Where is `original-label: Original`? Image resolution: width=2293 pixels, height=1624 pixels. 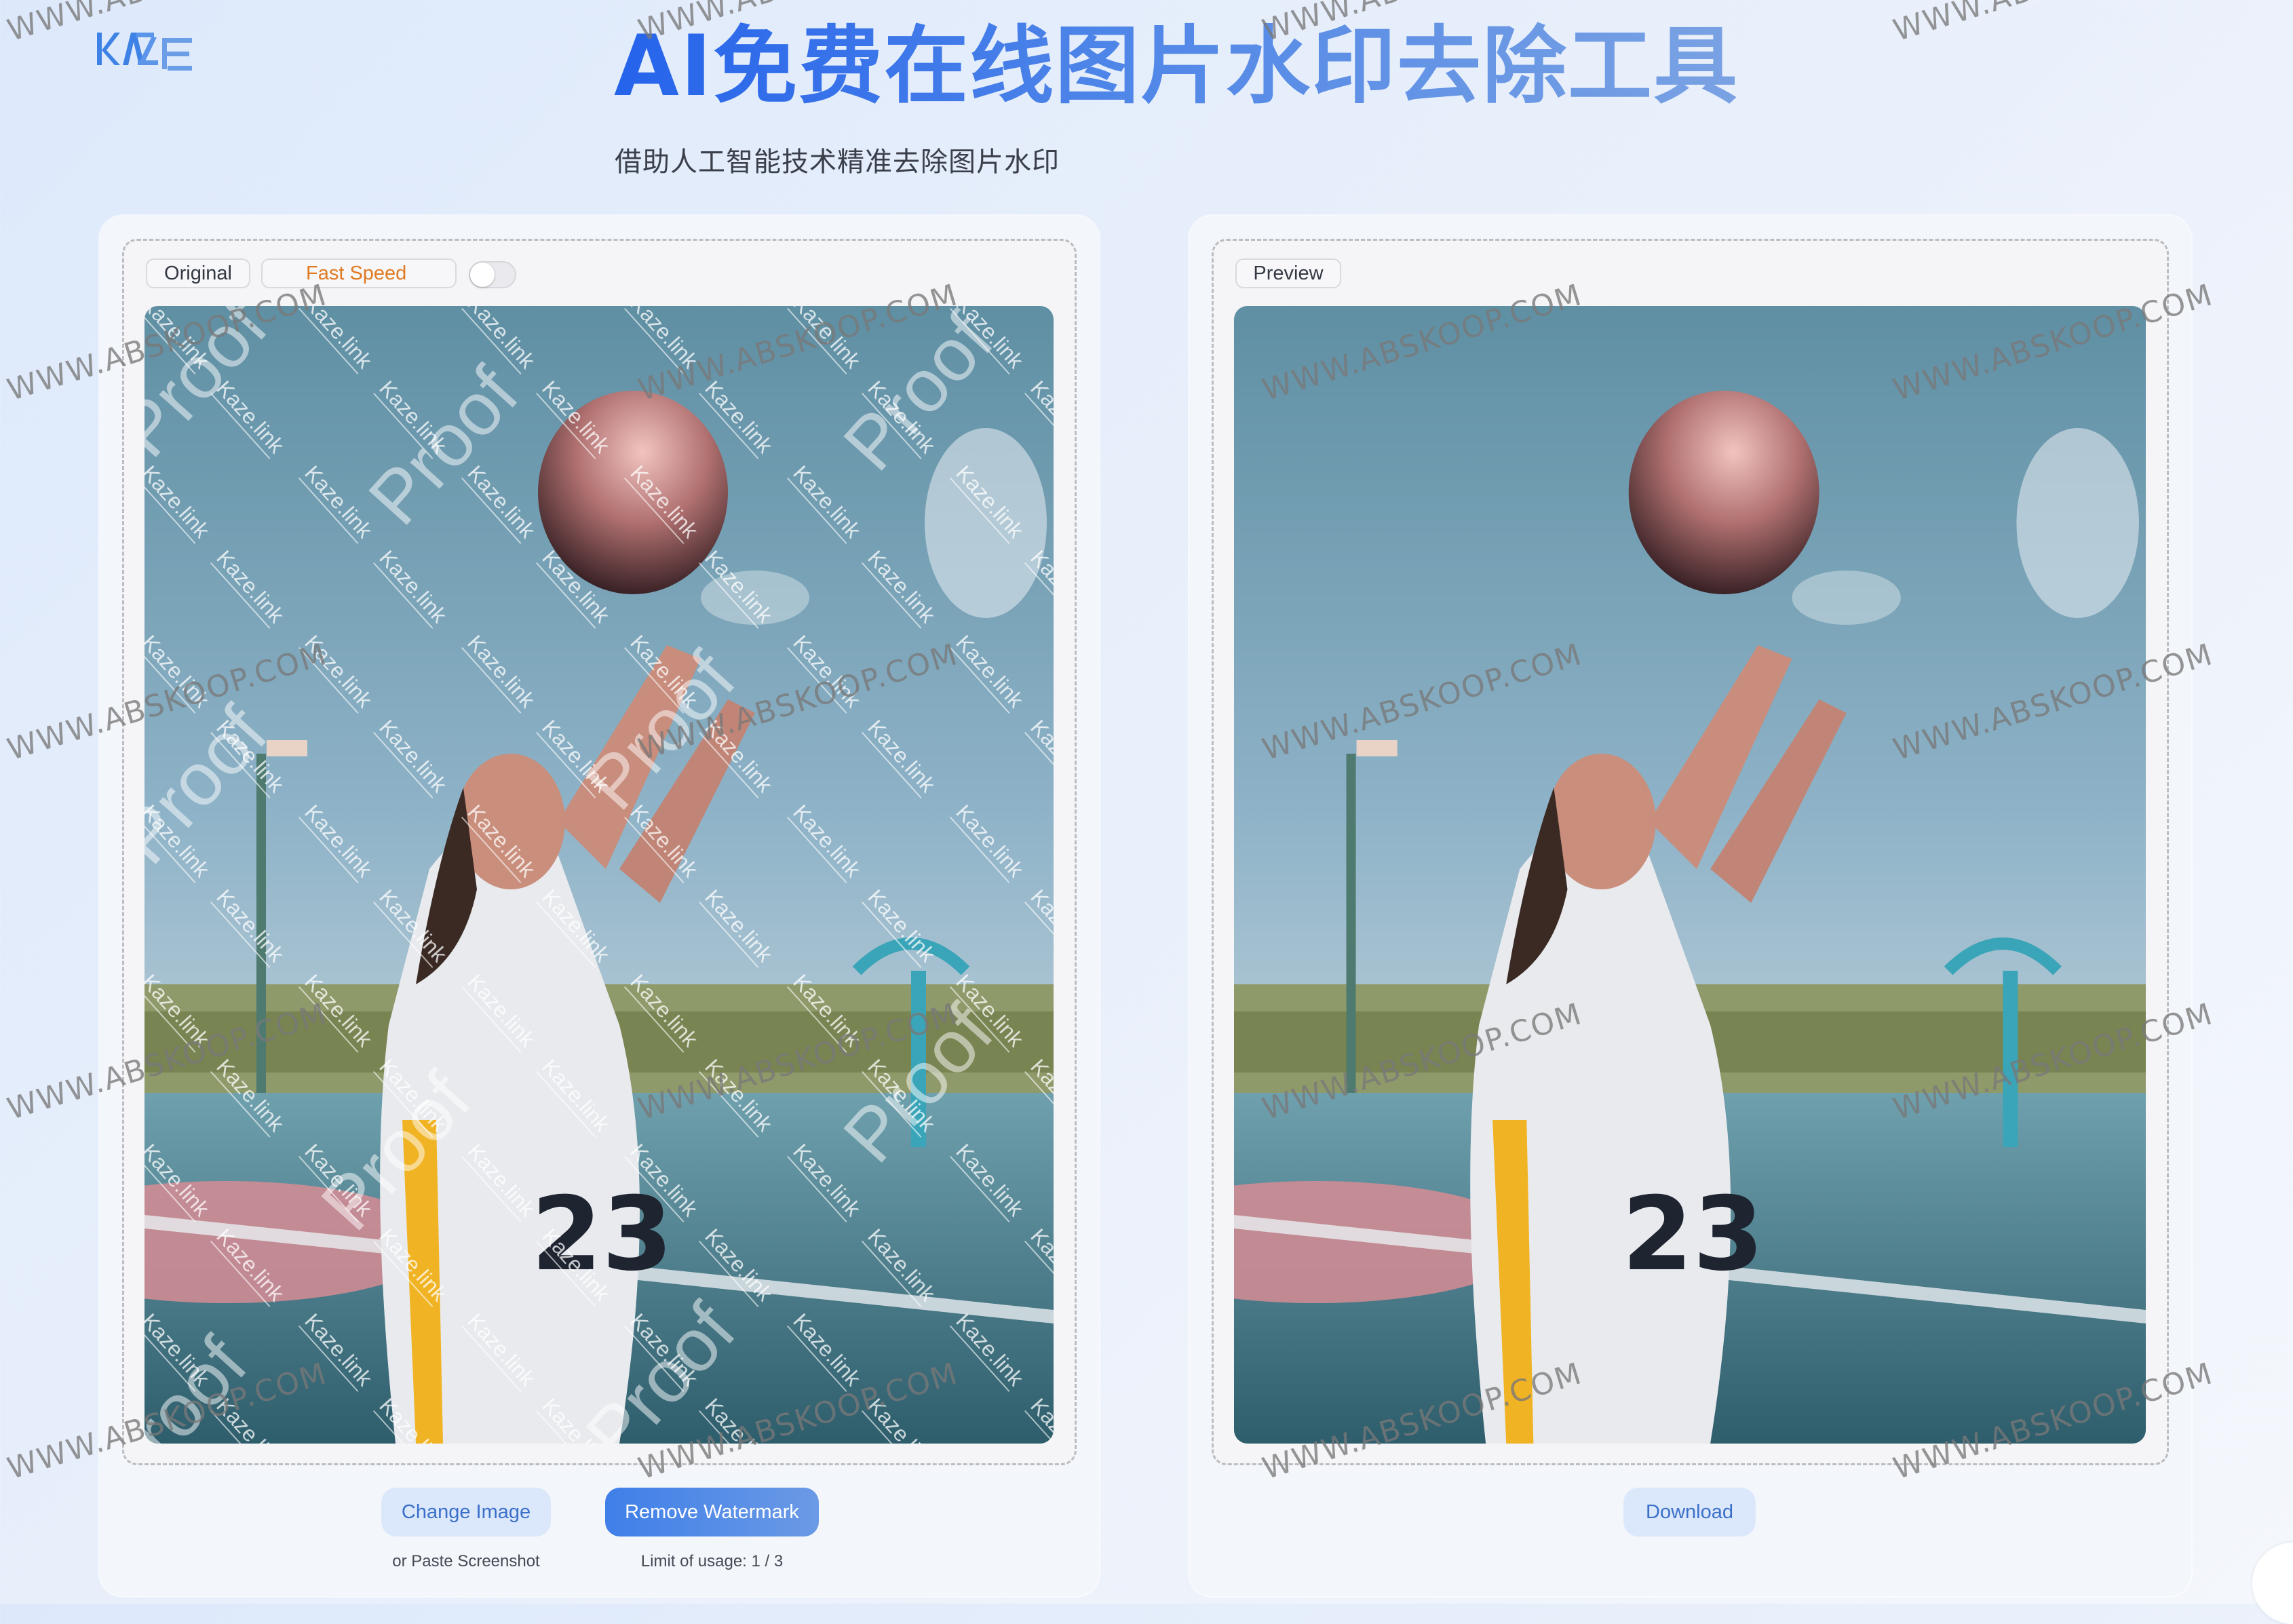 original-label: Original is located at coordinates (198, 273).